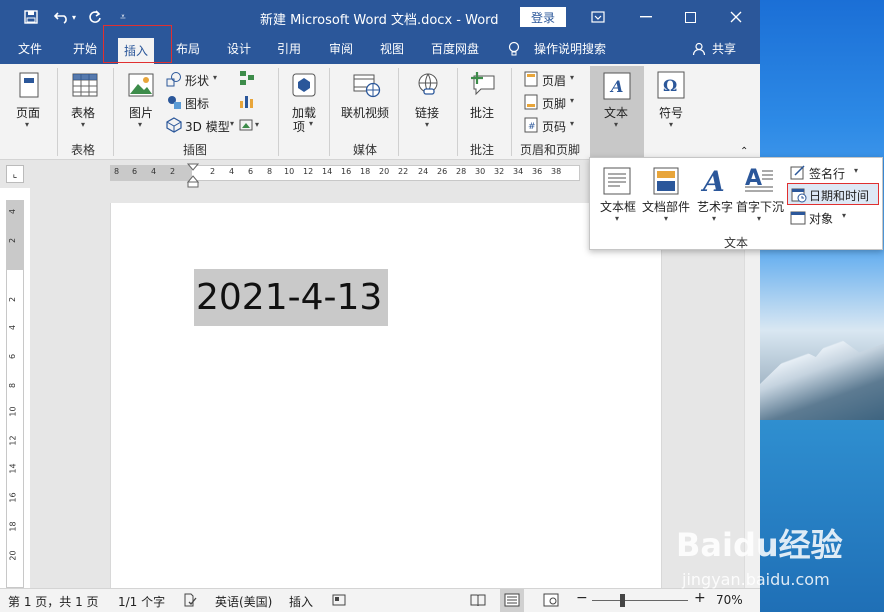  I want to click on signature-line-icon, so click(798, 172).